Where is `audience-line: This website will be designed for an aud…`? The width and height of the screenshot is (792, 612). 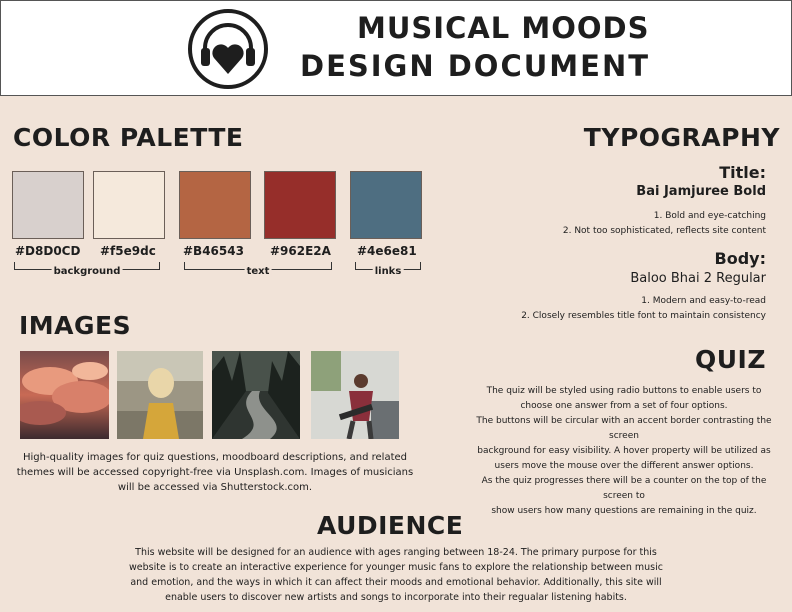
audience-line: This website will be designed for an aud… is located at coordinates (396, 552).